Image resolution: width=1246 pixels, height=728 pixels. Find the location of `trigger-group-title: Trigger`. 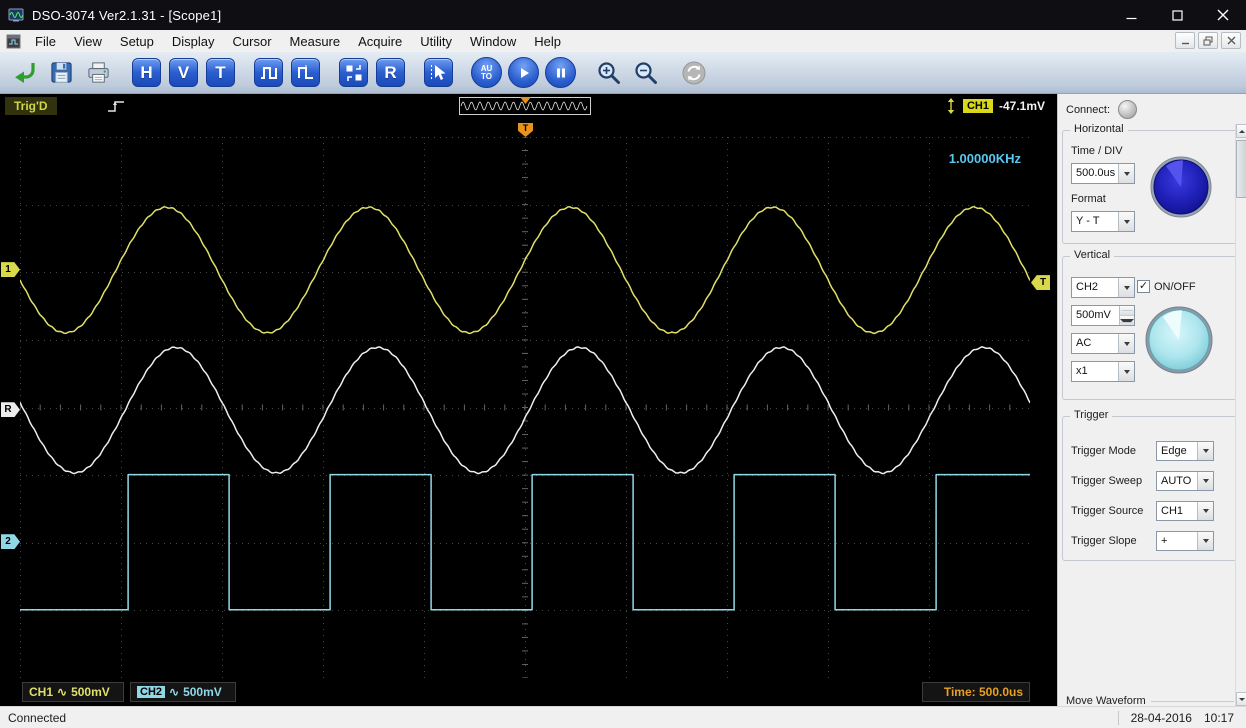

trigger-group-title: Trigger is located at coordinates (1091, 415).